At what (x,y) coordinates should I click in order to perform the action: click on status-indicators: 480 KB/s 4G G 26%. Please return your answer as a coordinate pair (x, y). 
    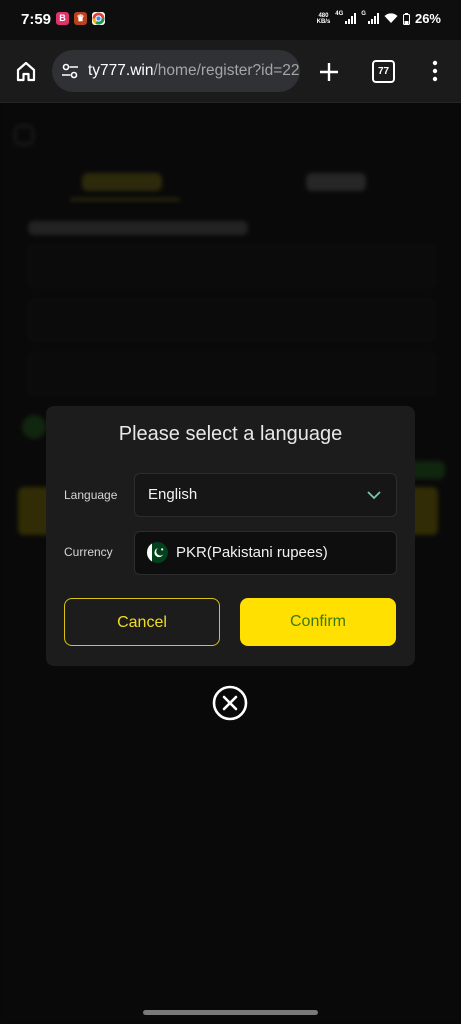
    Looking at the image, I should click on (379, 18).